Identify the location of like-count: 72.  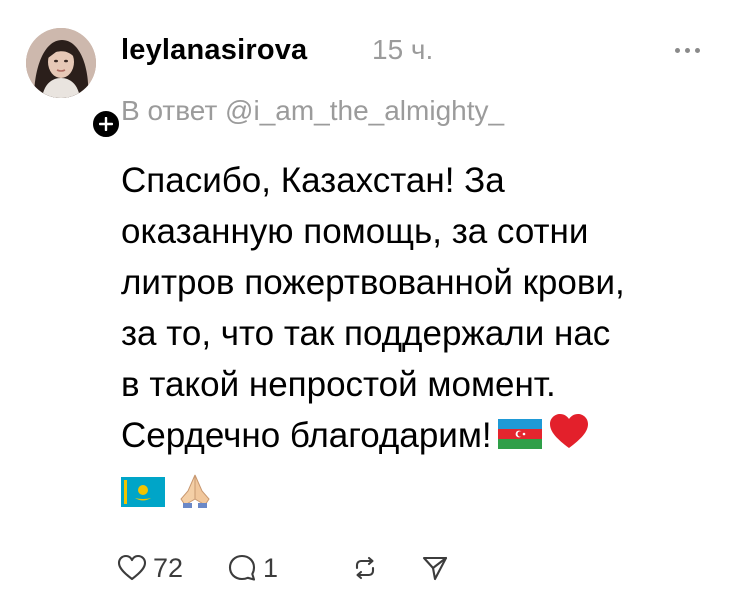
(168, 568).